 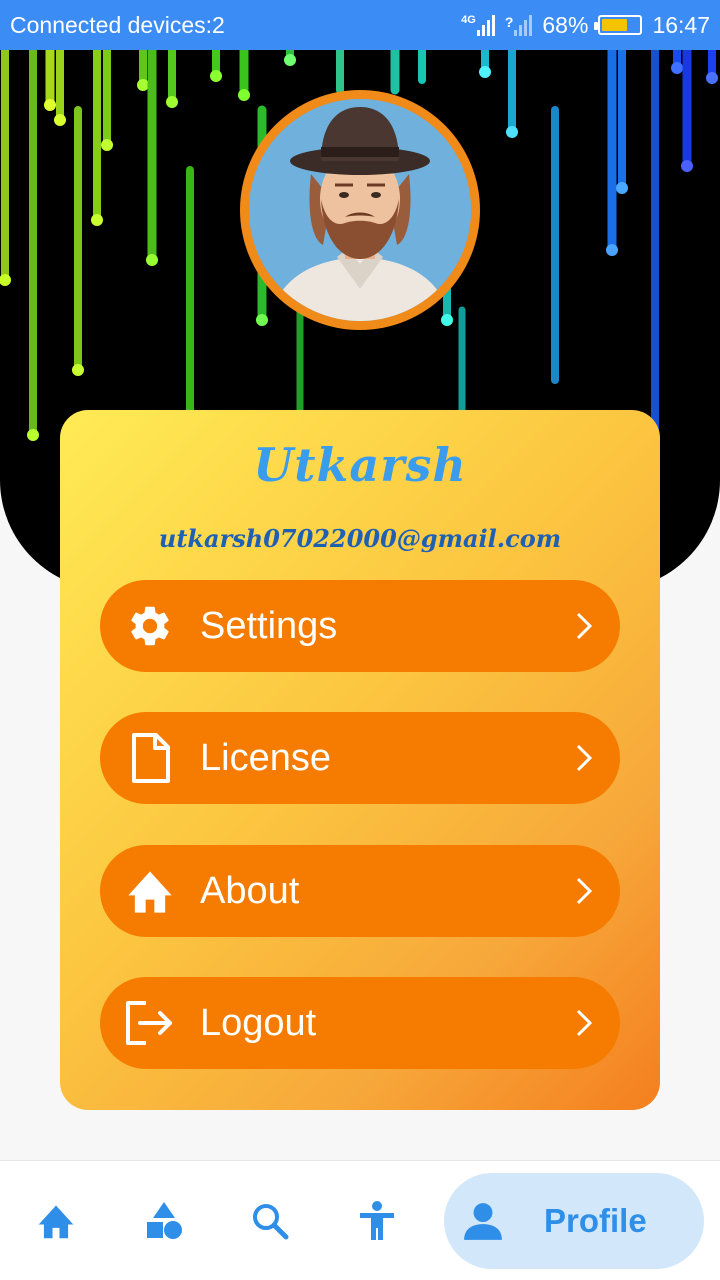 I want to click on about-label: About, so click(x=250, y=890).